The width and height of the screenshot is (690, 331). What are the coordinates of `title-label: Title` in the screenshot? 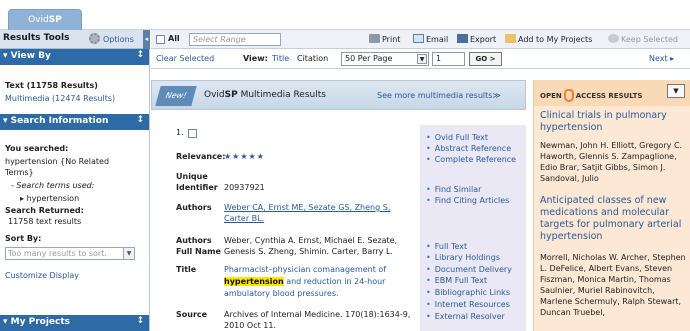 It's located at (186, 269).